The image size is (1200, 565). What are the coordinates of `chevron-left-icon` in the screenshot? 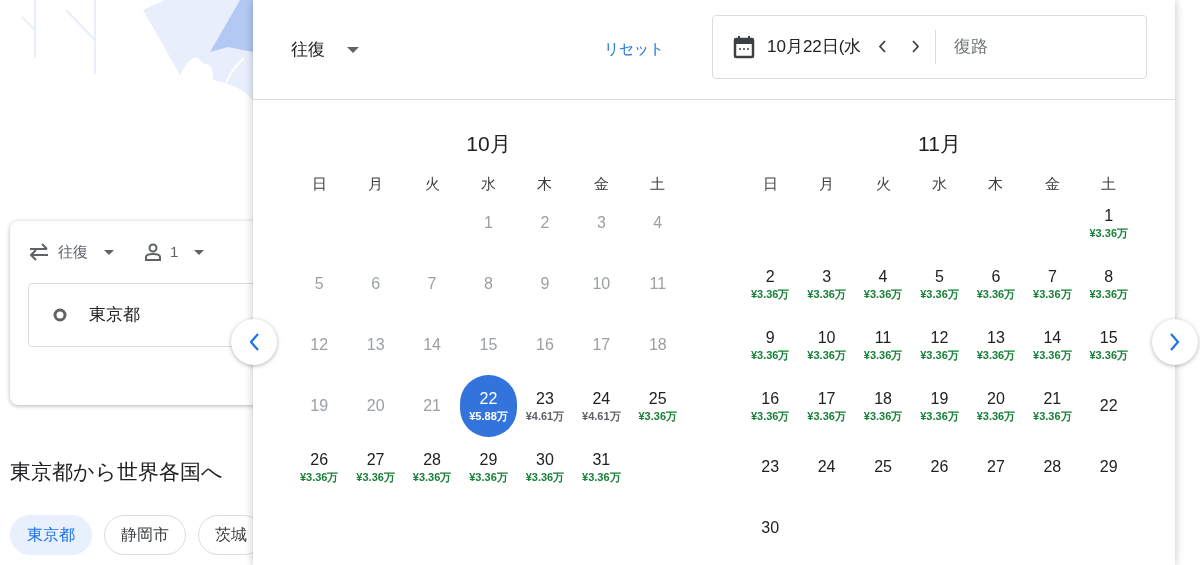 It's located at (254, 342).